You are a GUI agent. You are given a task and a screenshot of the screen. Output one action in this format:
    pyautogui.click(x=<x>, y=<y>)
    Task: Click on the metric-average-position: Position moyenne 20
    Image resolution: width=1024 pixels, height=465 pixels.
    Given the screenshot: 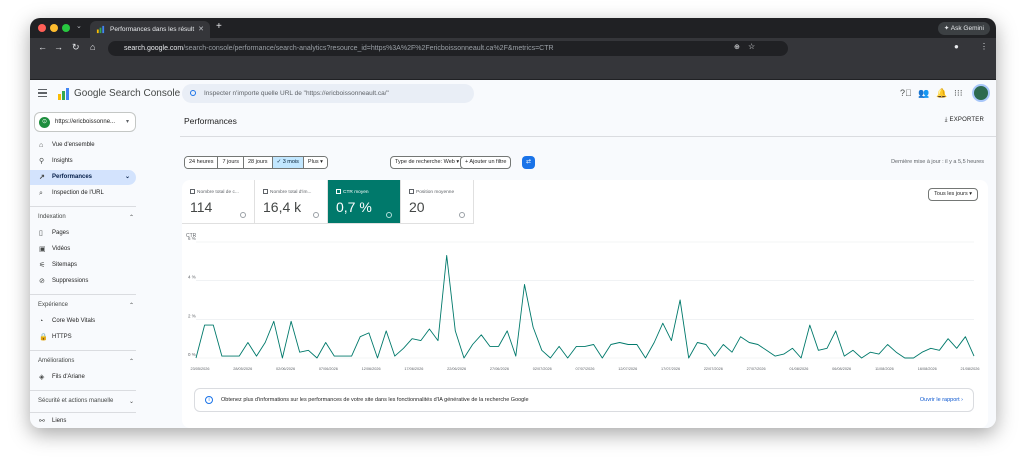 What is the action you would take?
    pyautogui.click(x=437, y=202)
    